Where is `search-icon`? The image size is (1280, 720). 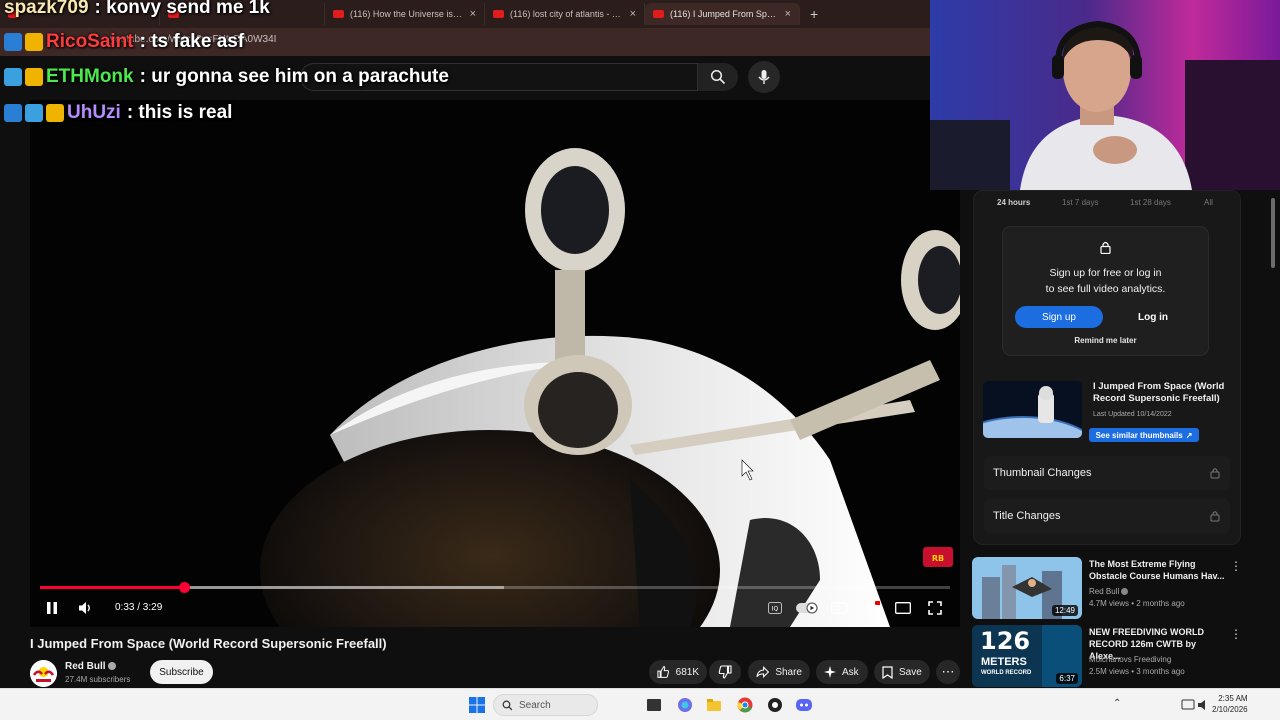
search-icon is located at coordinates (718, 77).